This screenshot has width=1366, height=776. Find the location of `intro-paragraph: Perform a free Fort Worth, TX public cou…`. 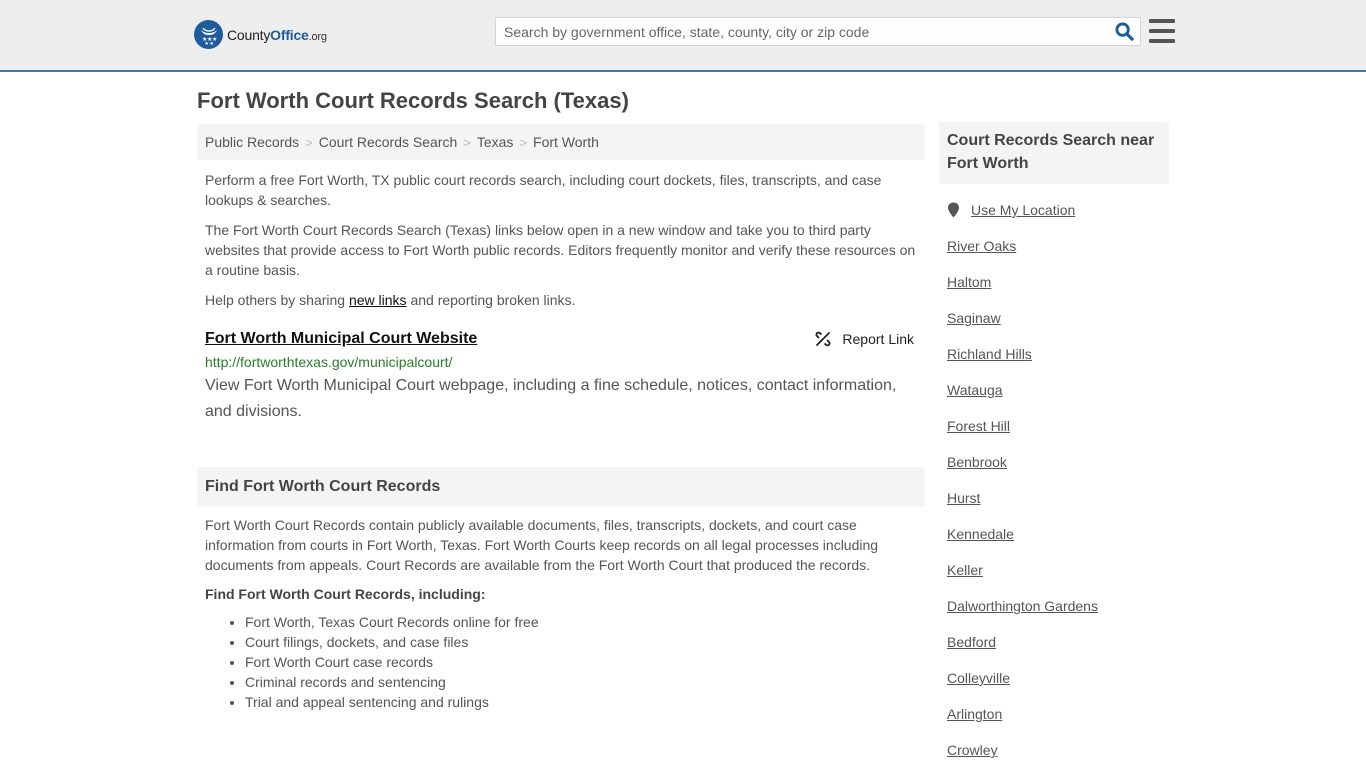

intro-paragraph: Perform a free Fort Worth, TX public cou… is located at coordinates (543, 190).